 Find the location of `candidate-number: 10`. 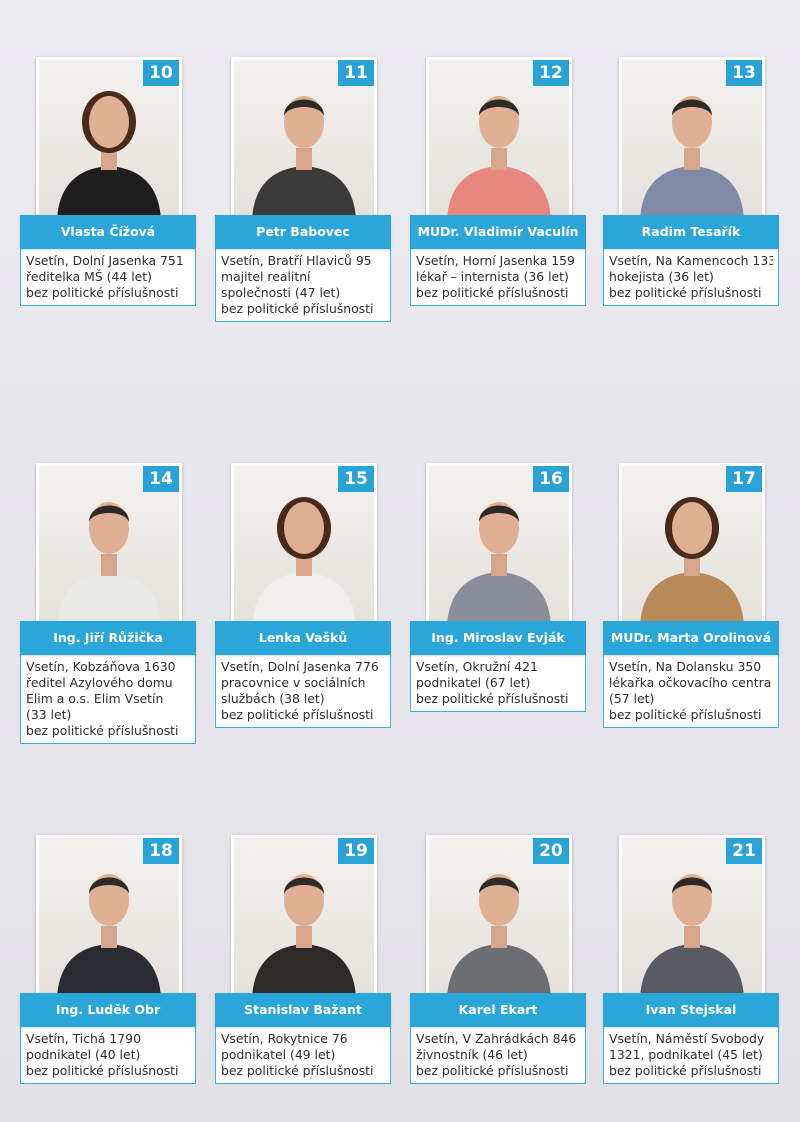

candidate-number: 10 is located at coordinates (161, 73).